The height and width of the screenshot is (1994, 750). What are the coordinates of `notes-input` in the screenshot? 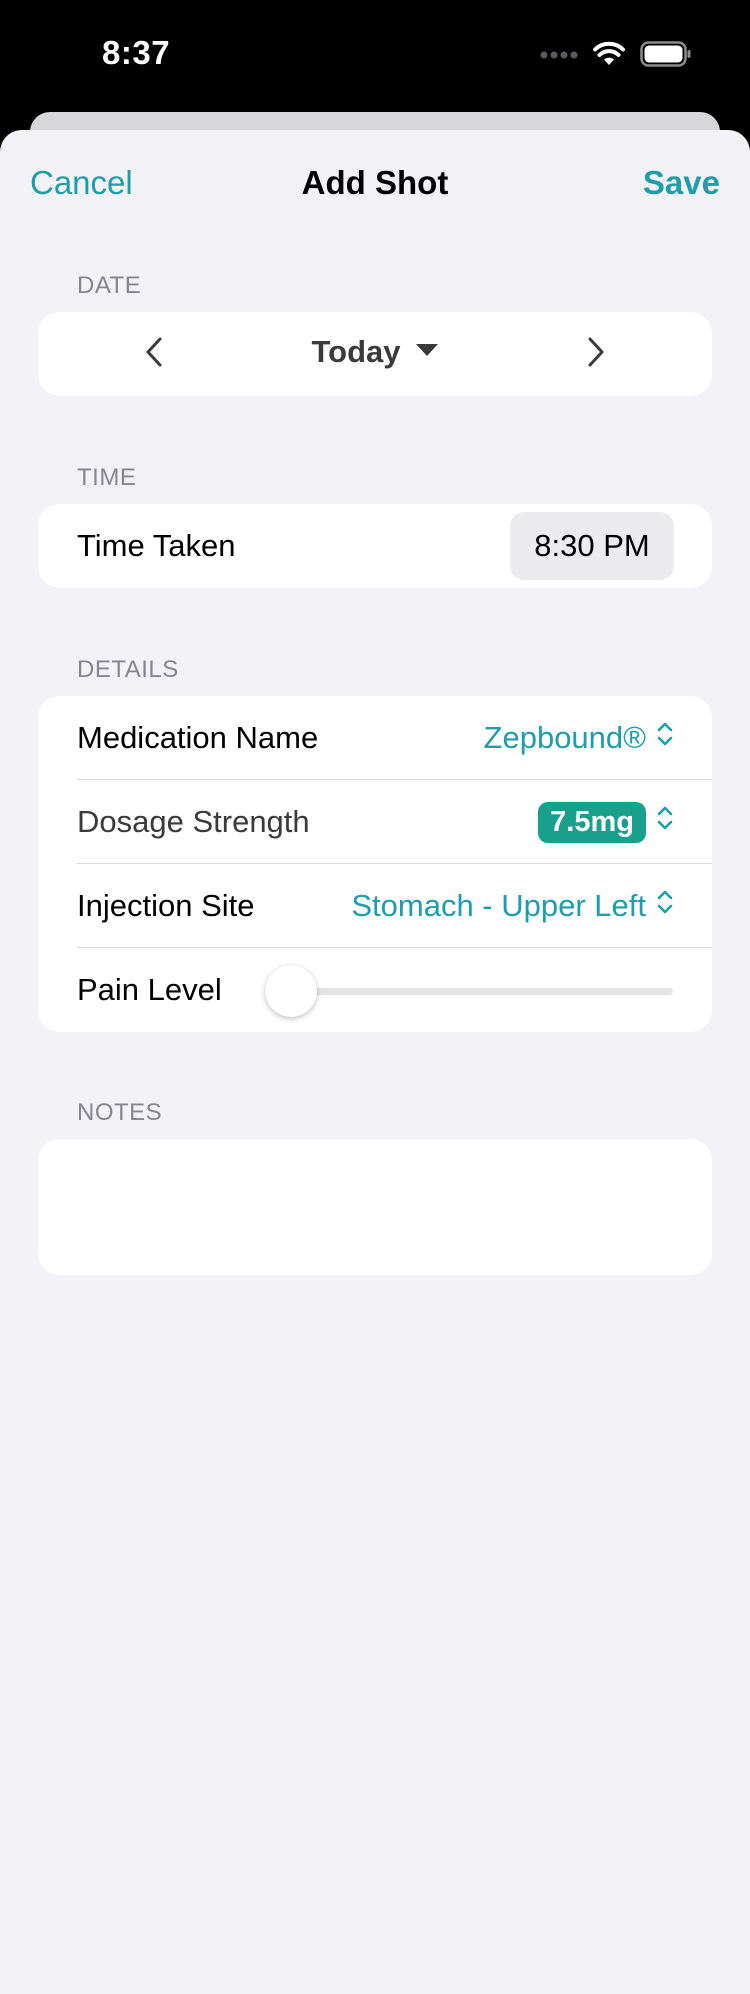 It's located at (375, 1207).